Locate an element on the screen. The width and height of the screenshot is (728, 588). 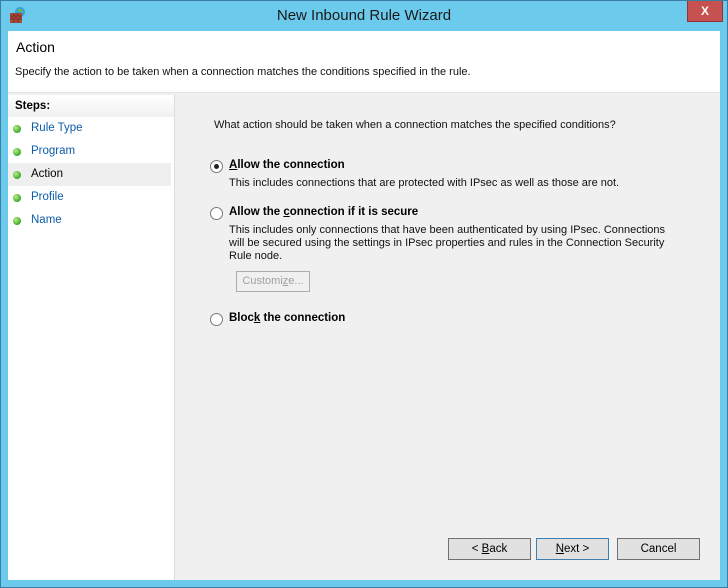
page-title: Action is located at coordinates (35, 47).